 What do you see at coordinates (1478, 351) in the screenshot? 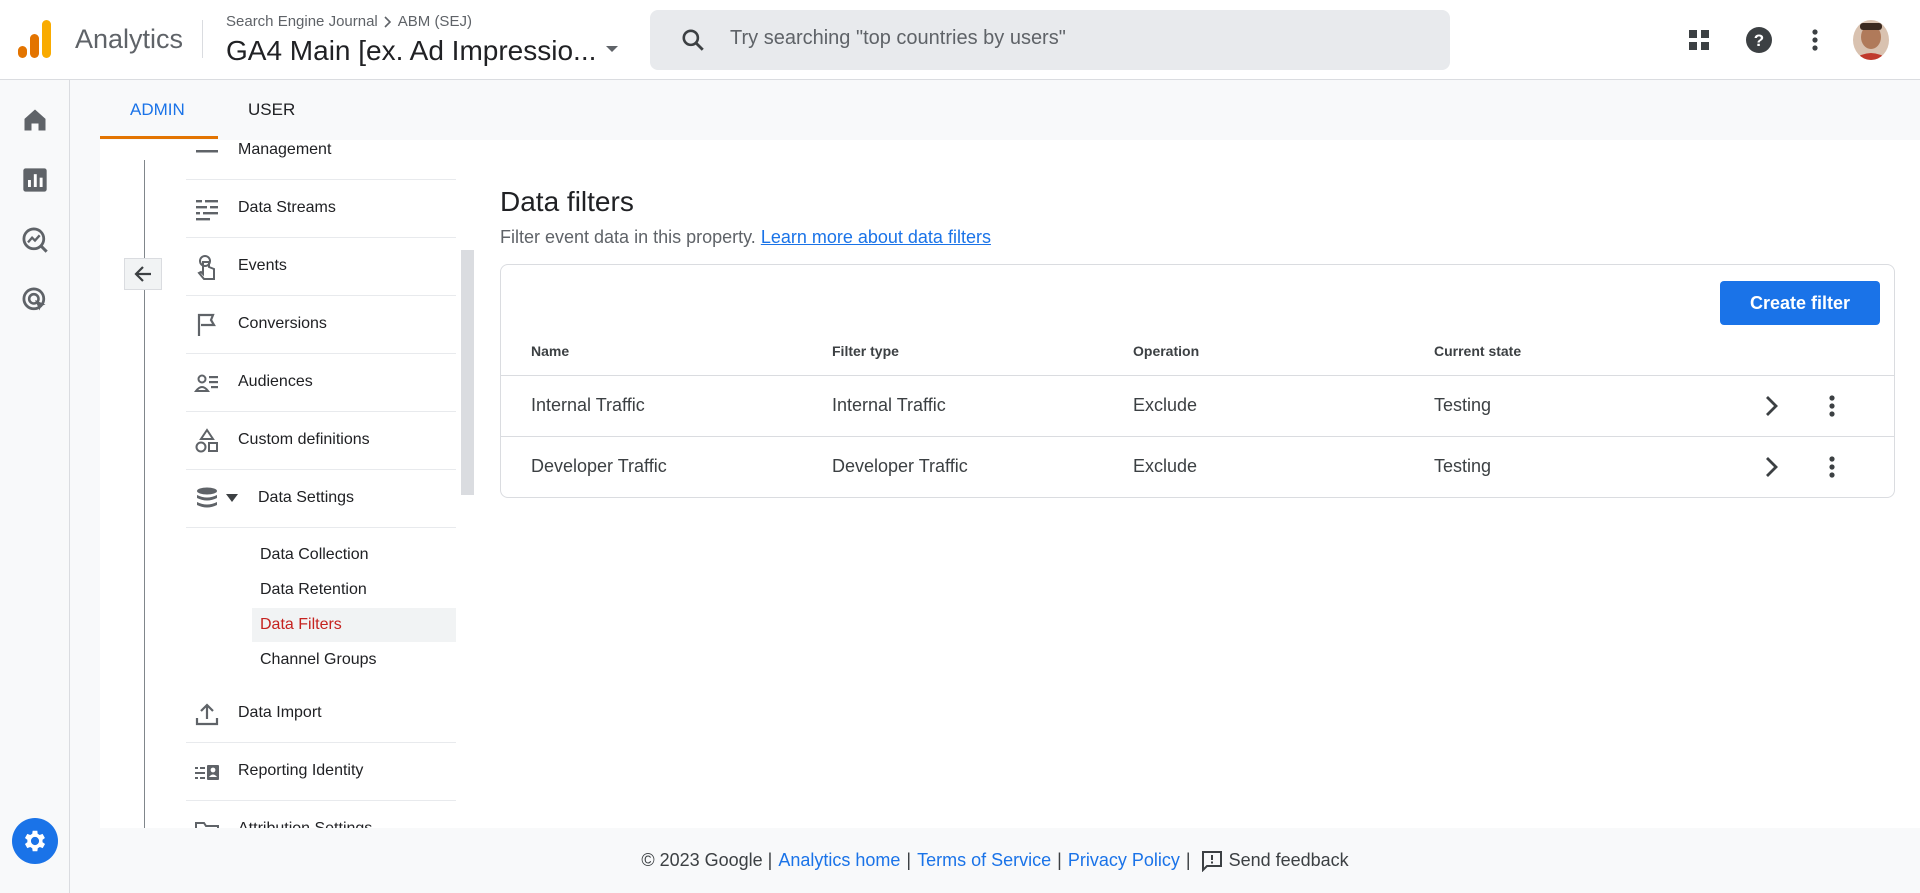
I see `column-header-current-state: Current state` at bounding box center [1478, 351].